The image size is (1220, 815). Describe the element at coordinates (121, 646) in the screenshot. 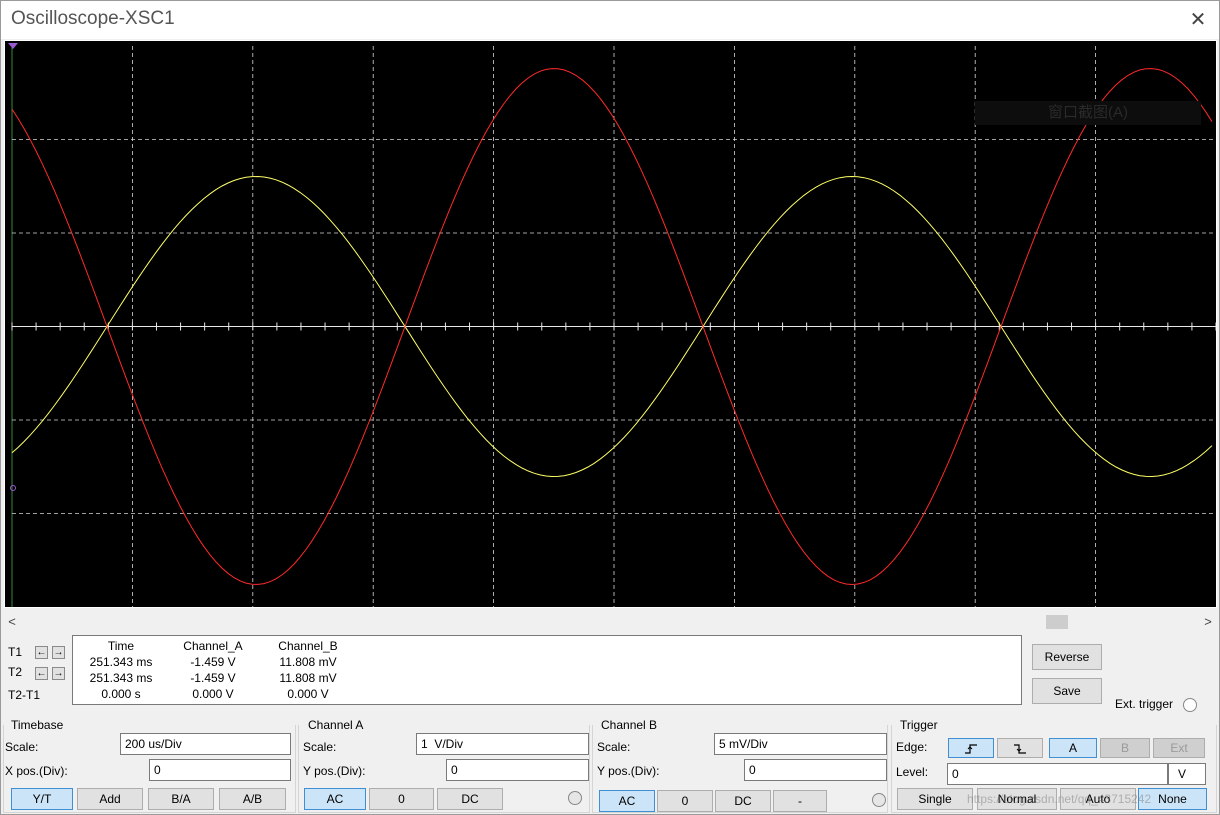

I see `header-time: Time` at that location.